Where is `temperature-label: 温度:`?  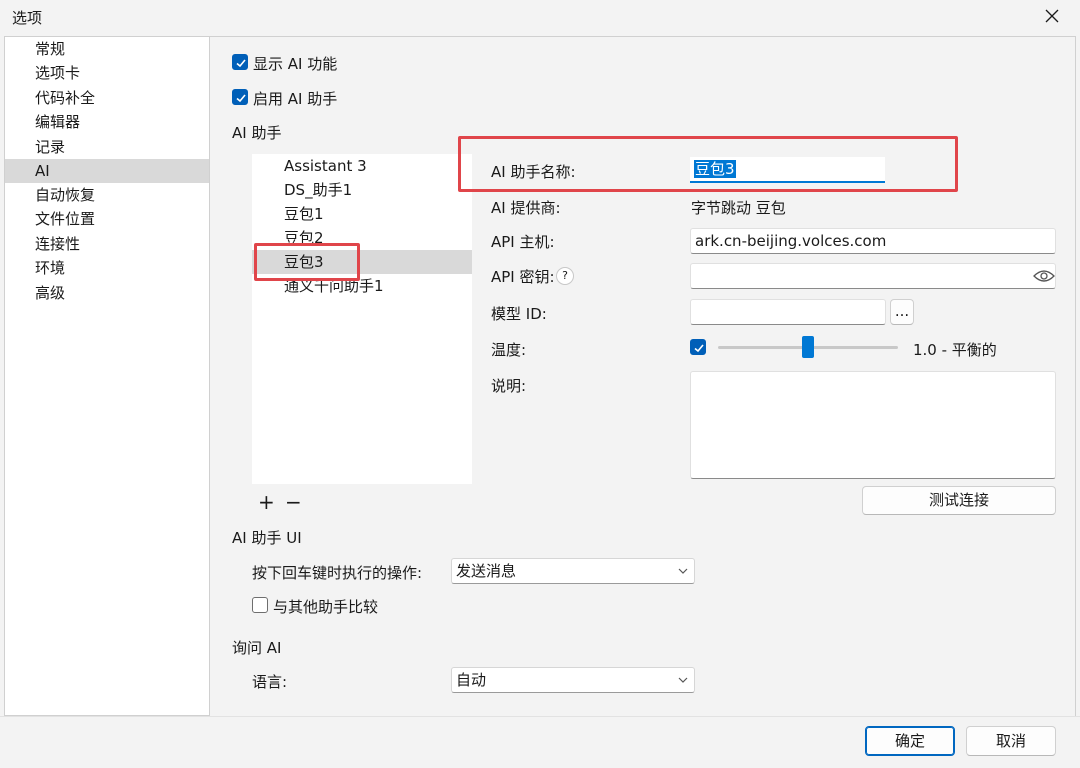 temperature-label: 温度: is located at coordinates (509, 350).